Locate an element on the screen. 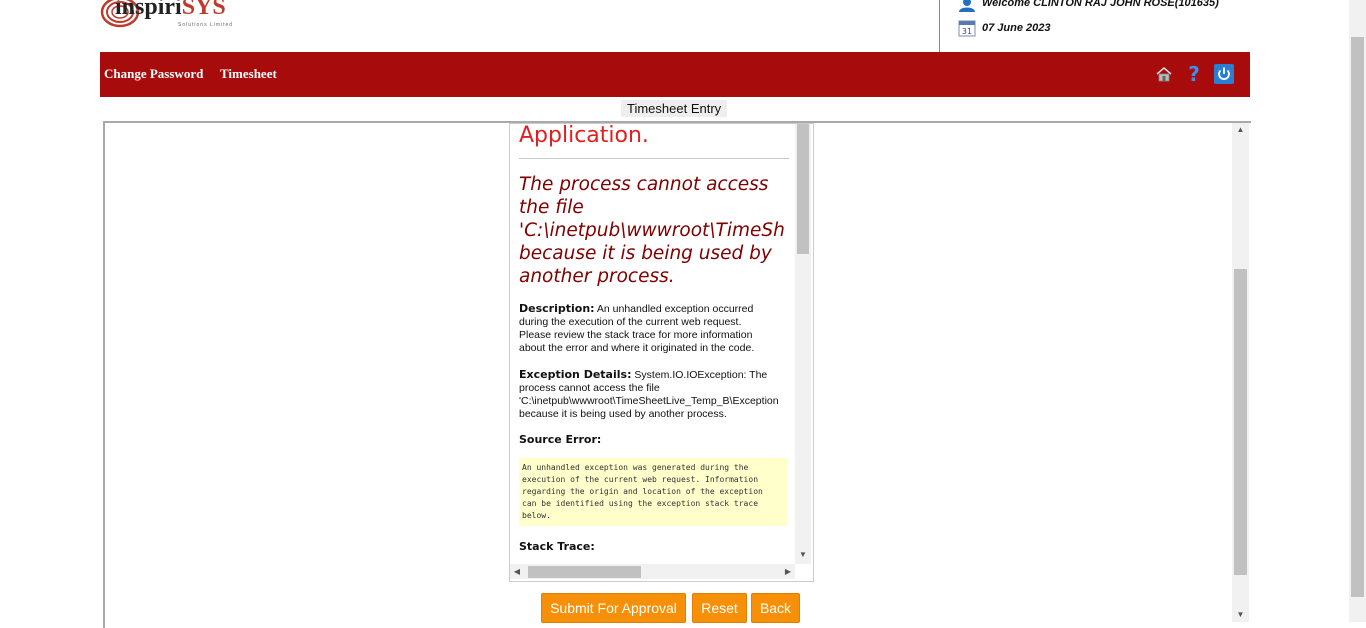  page-scroll-thumb is located at coordinates (1357, 317).